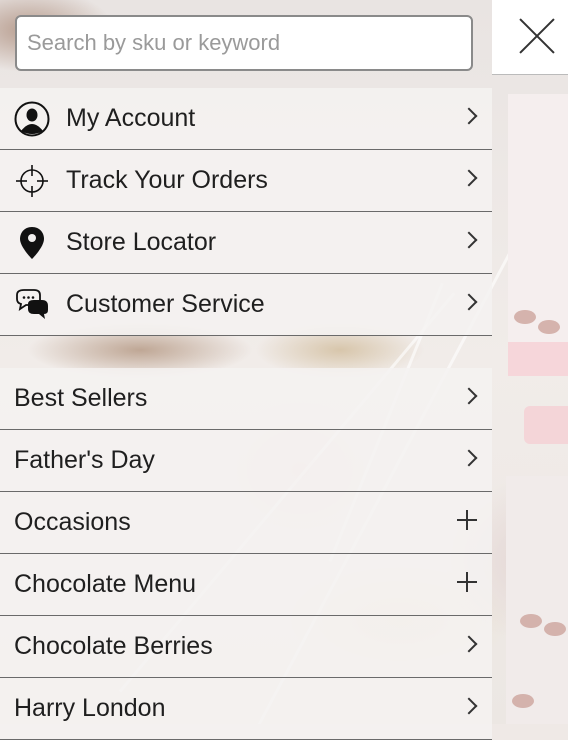 This screenshot has width=568, height=740. Describe the element at coordinates (530, 399) in the screenshot. I see `background-page-peek` at that location.